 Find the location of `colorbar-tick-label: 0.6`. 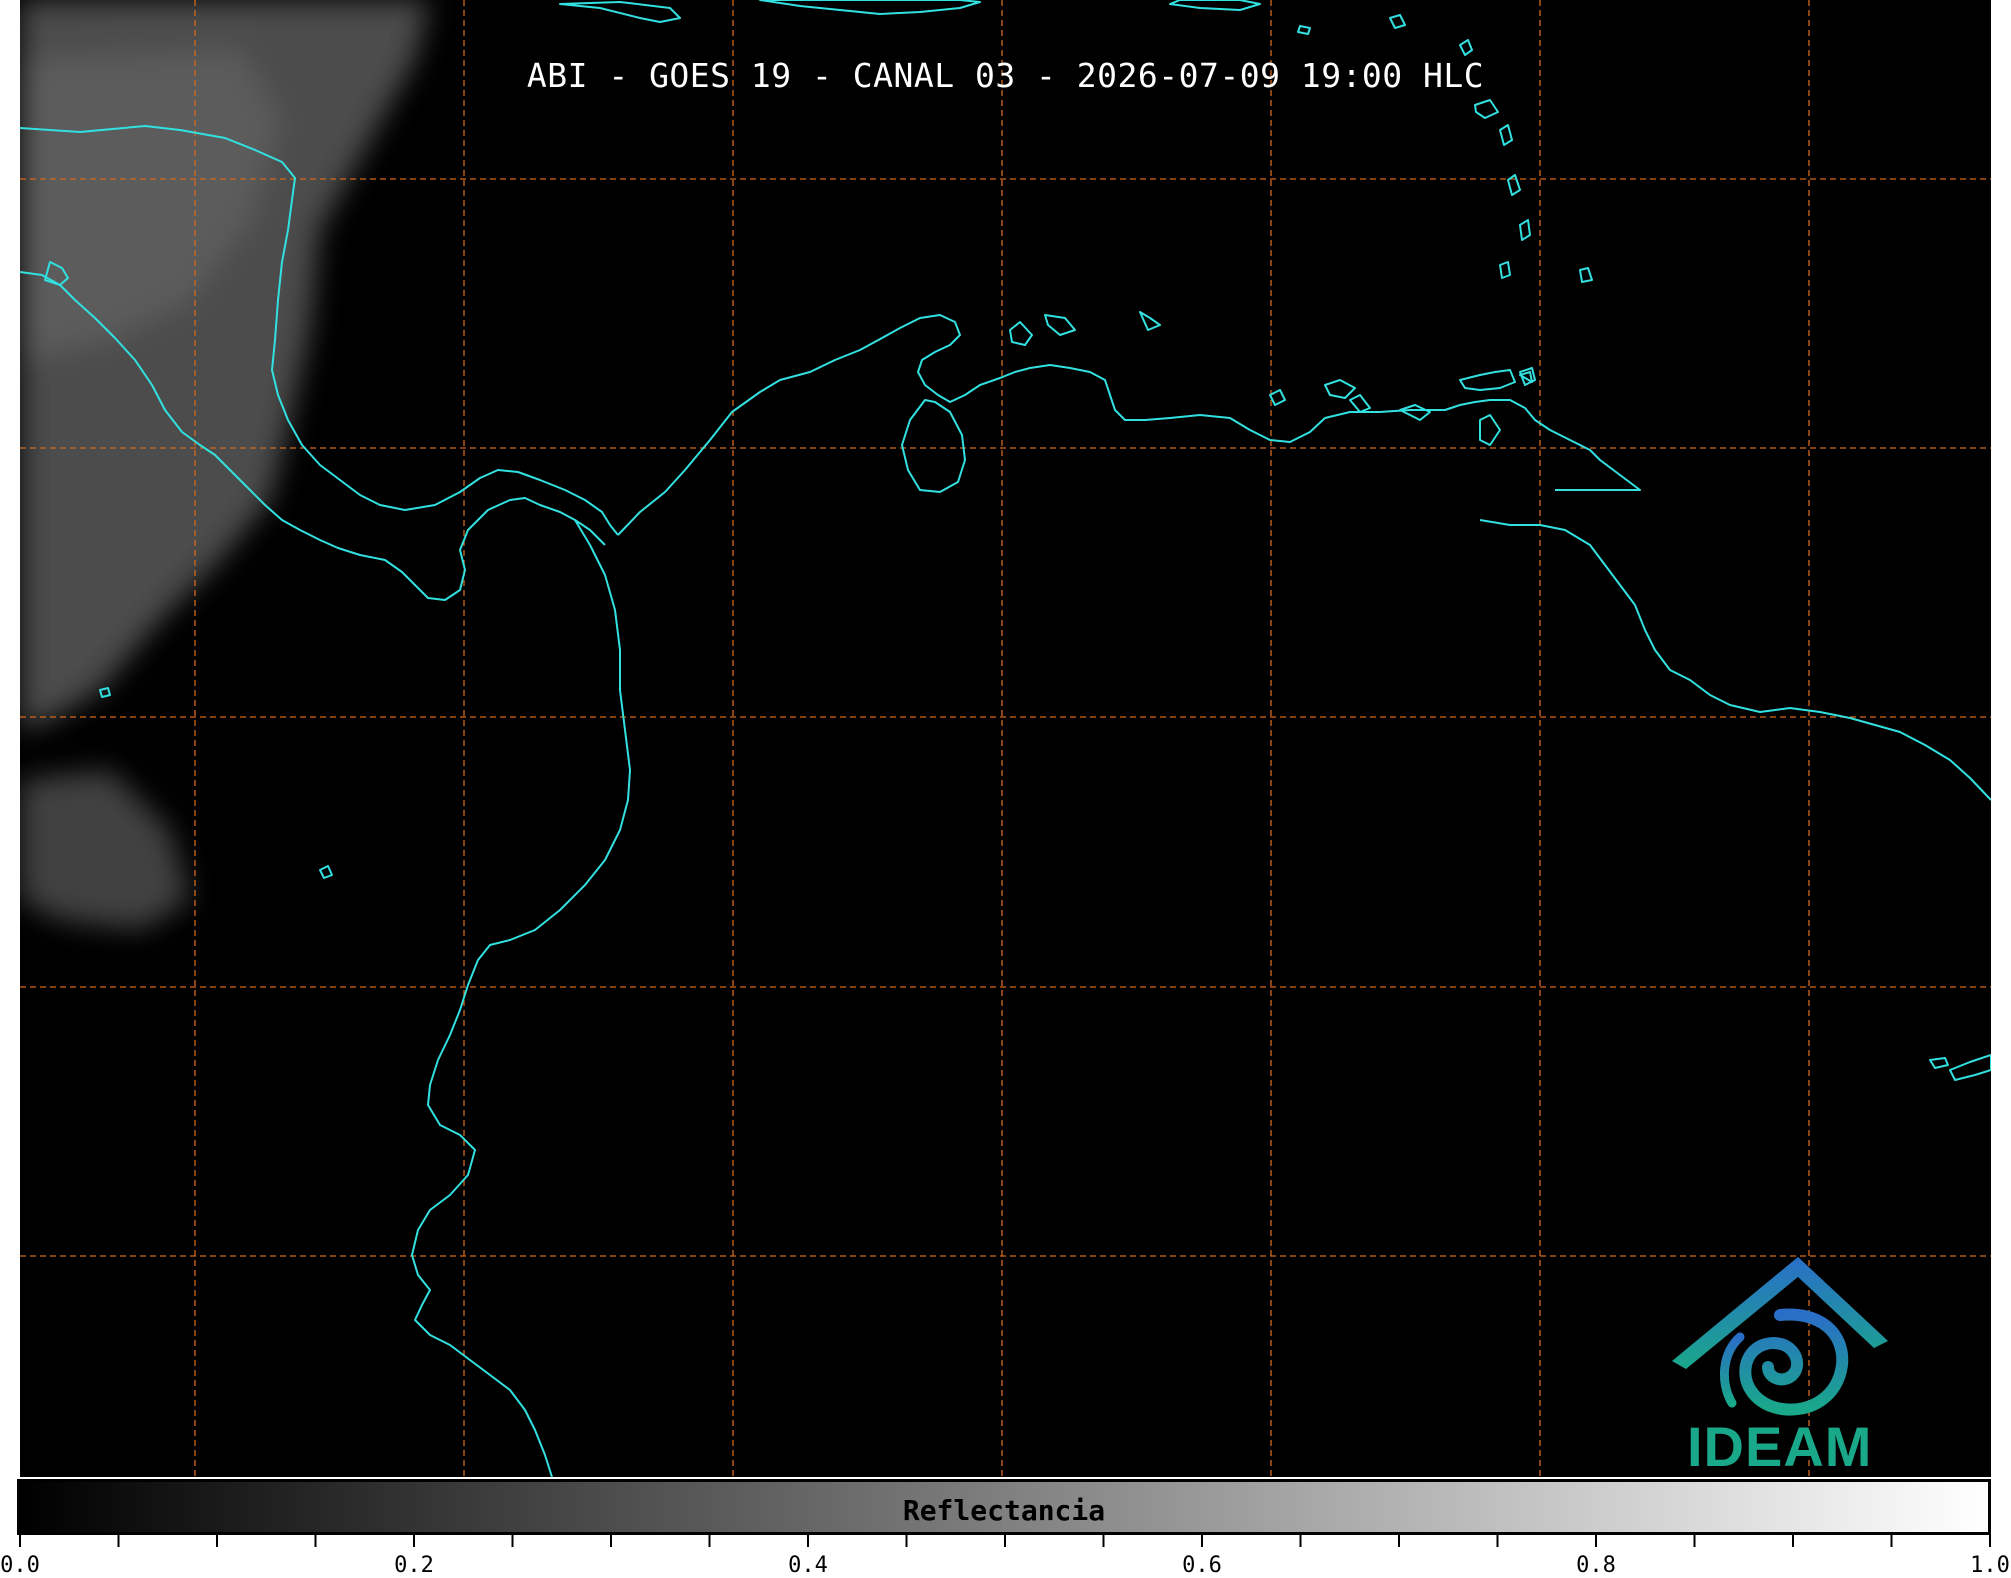

colorbar-tick-label: 0.6 is located at coordinates (1202, 1565).